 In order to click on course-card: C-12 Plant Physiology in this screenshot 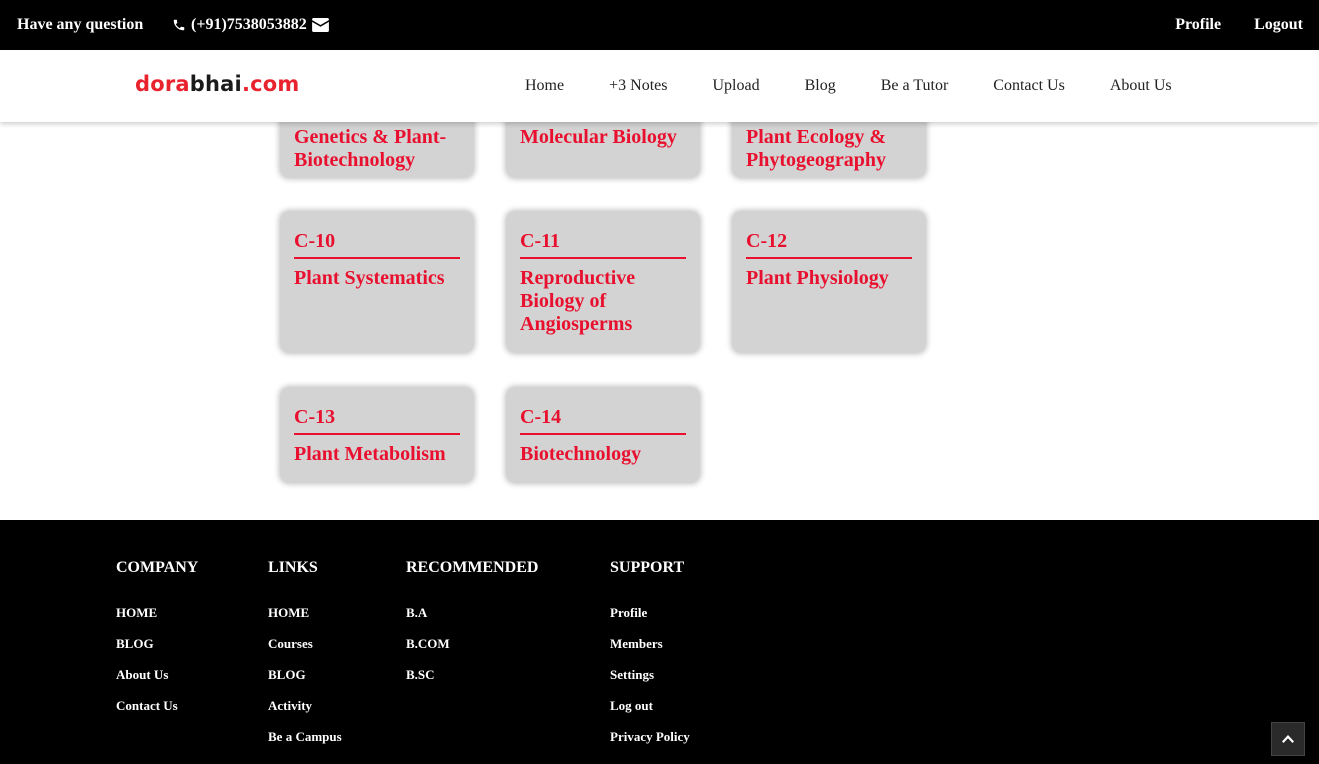, I will do `click(829, 282)`.